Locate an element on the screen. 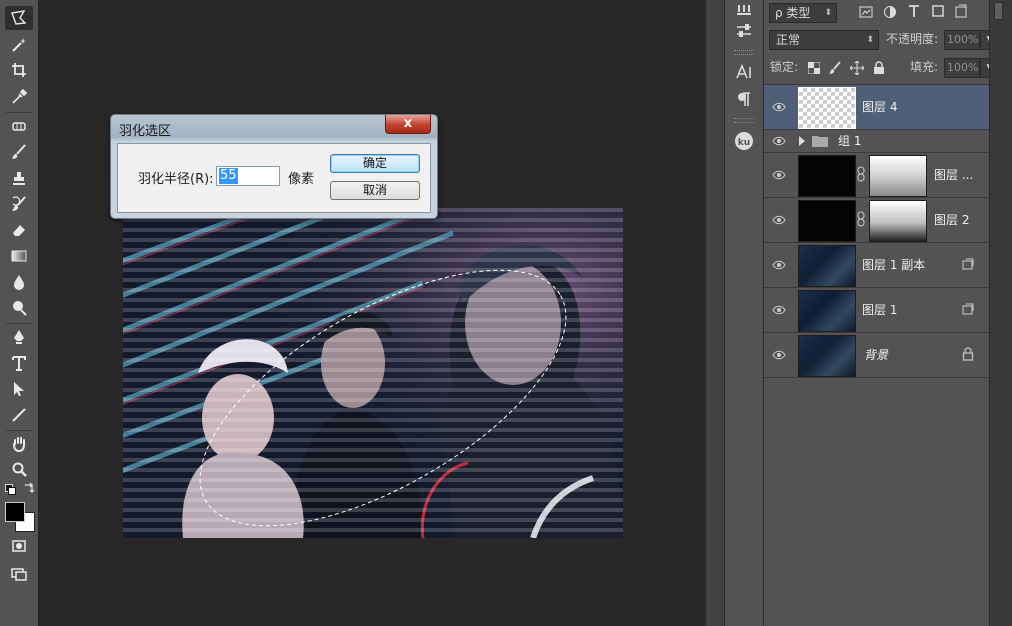  pixel-filter-icon is located at coordinates (866, 12).